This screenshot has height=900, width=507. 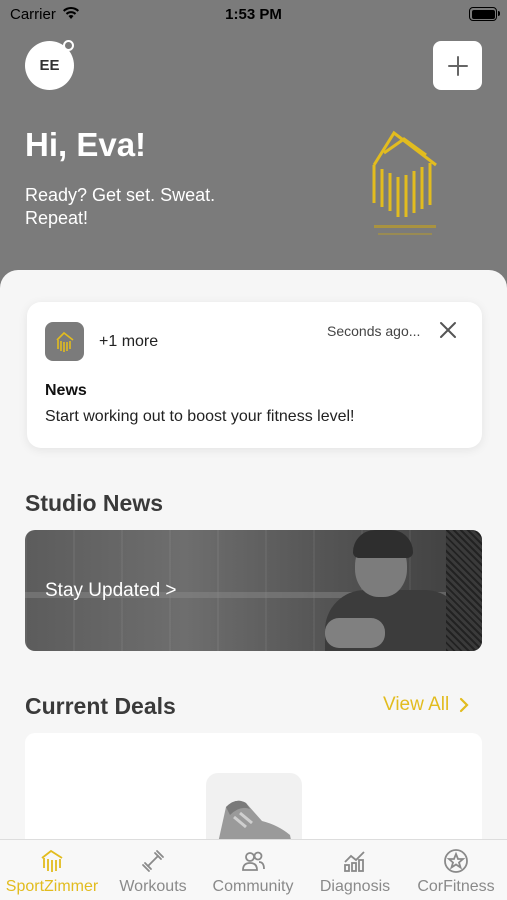 I want to click on app-logo-icon, so click(x=64, y=341).